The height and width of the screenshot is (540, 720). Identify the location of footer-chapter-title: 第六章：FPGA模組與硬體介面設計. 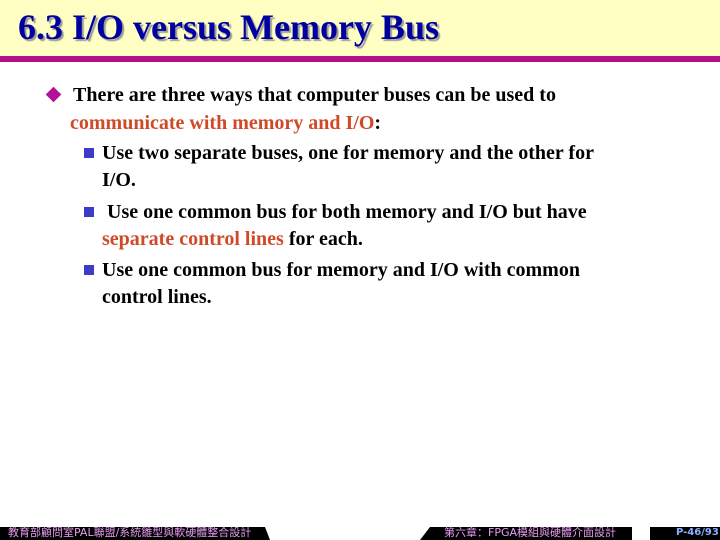
(530, 532).